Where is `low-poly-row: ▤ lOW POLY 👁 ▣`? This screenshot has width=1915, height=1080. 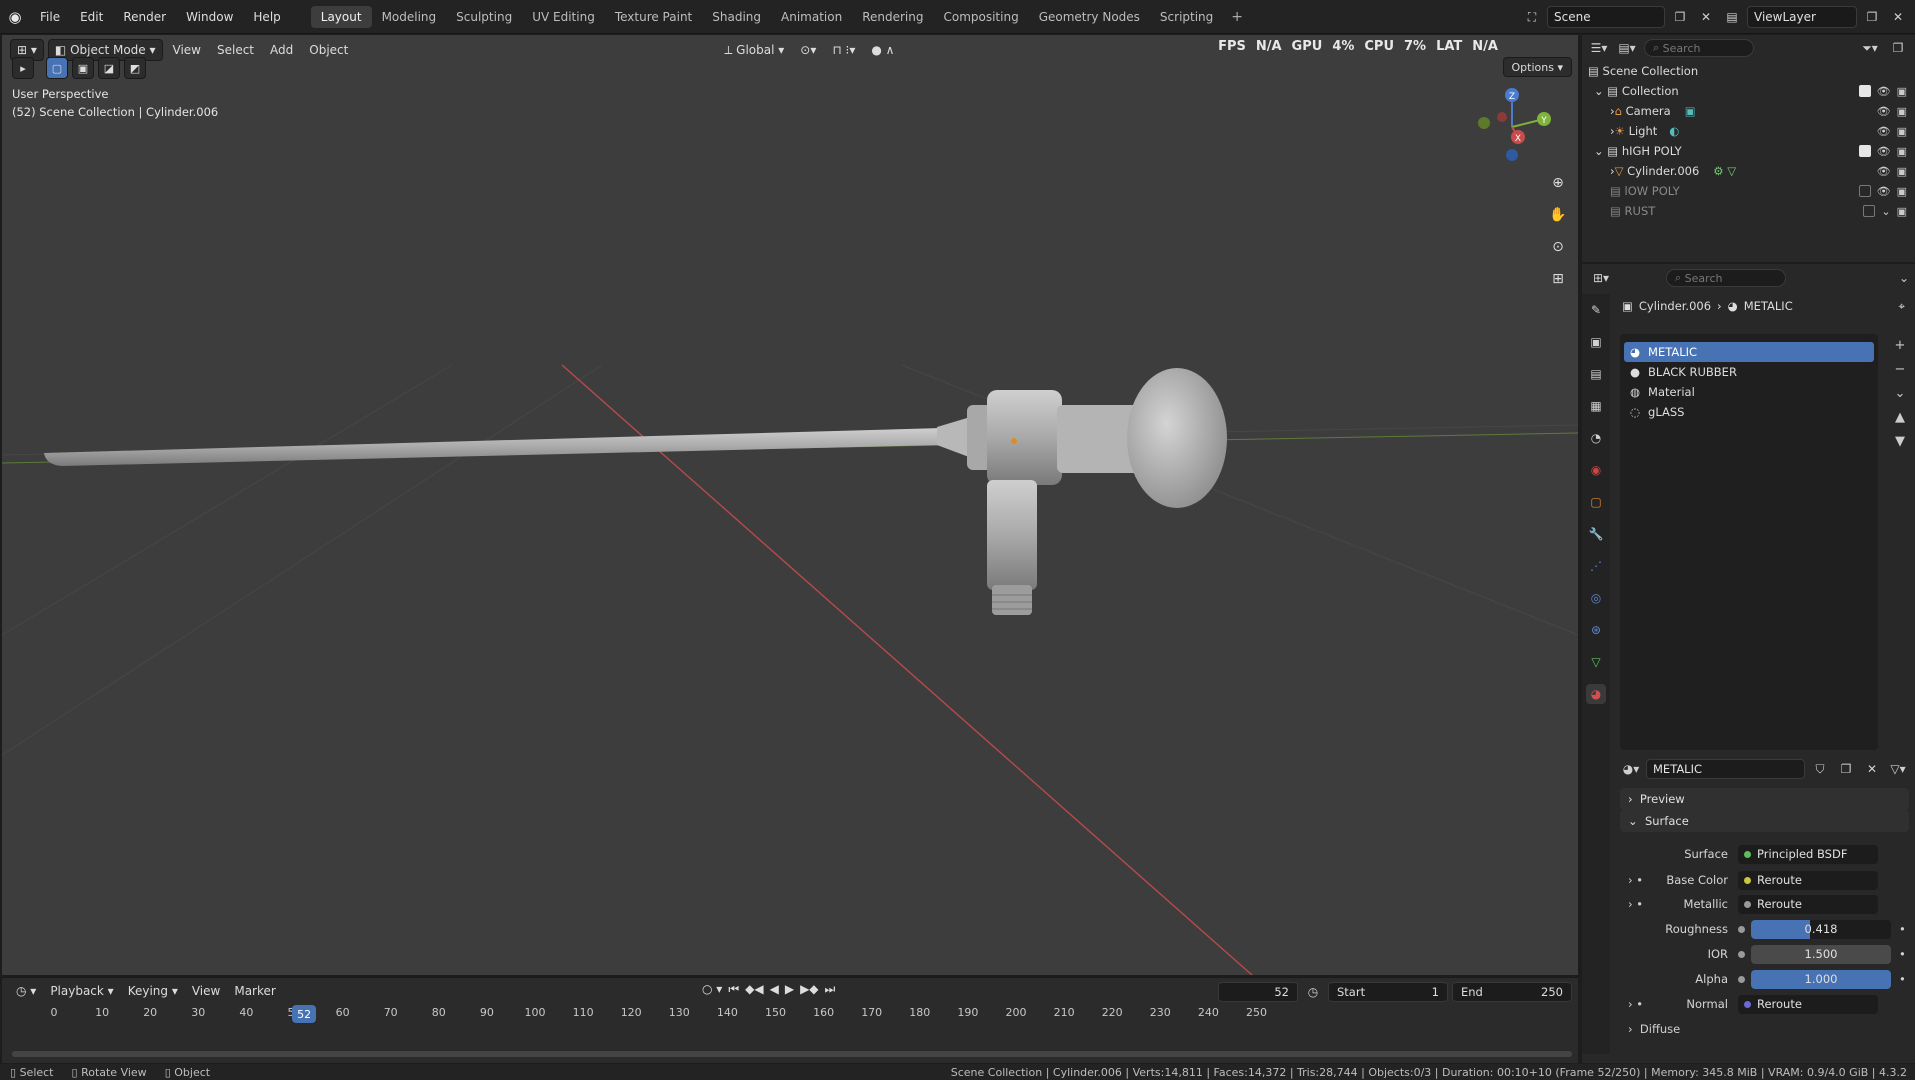
low-poly-row: ▤ lOW POLY 👁 ▣ is located at coordinates (1748, 191).